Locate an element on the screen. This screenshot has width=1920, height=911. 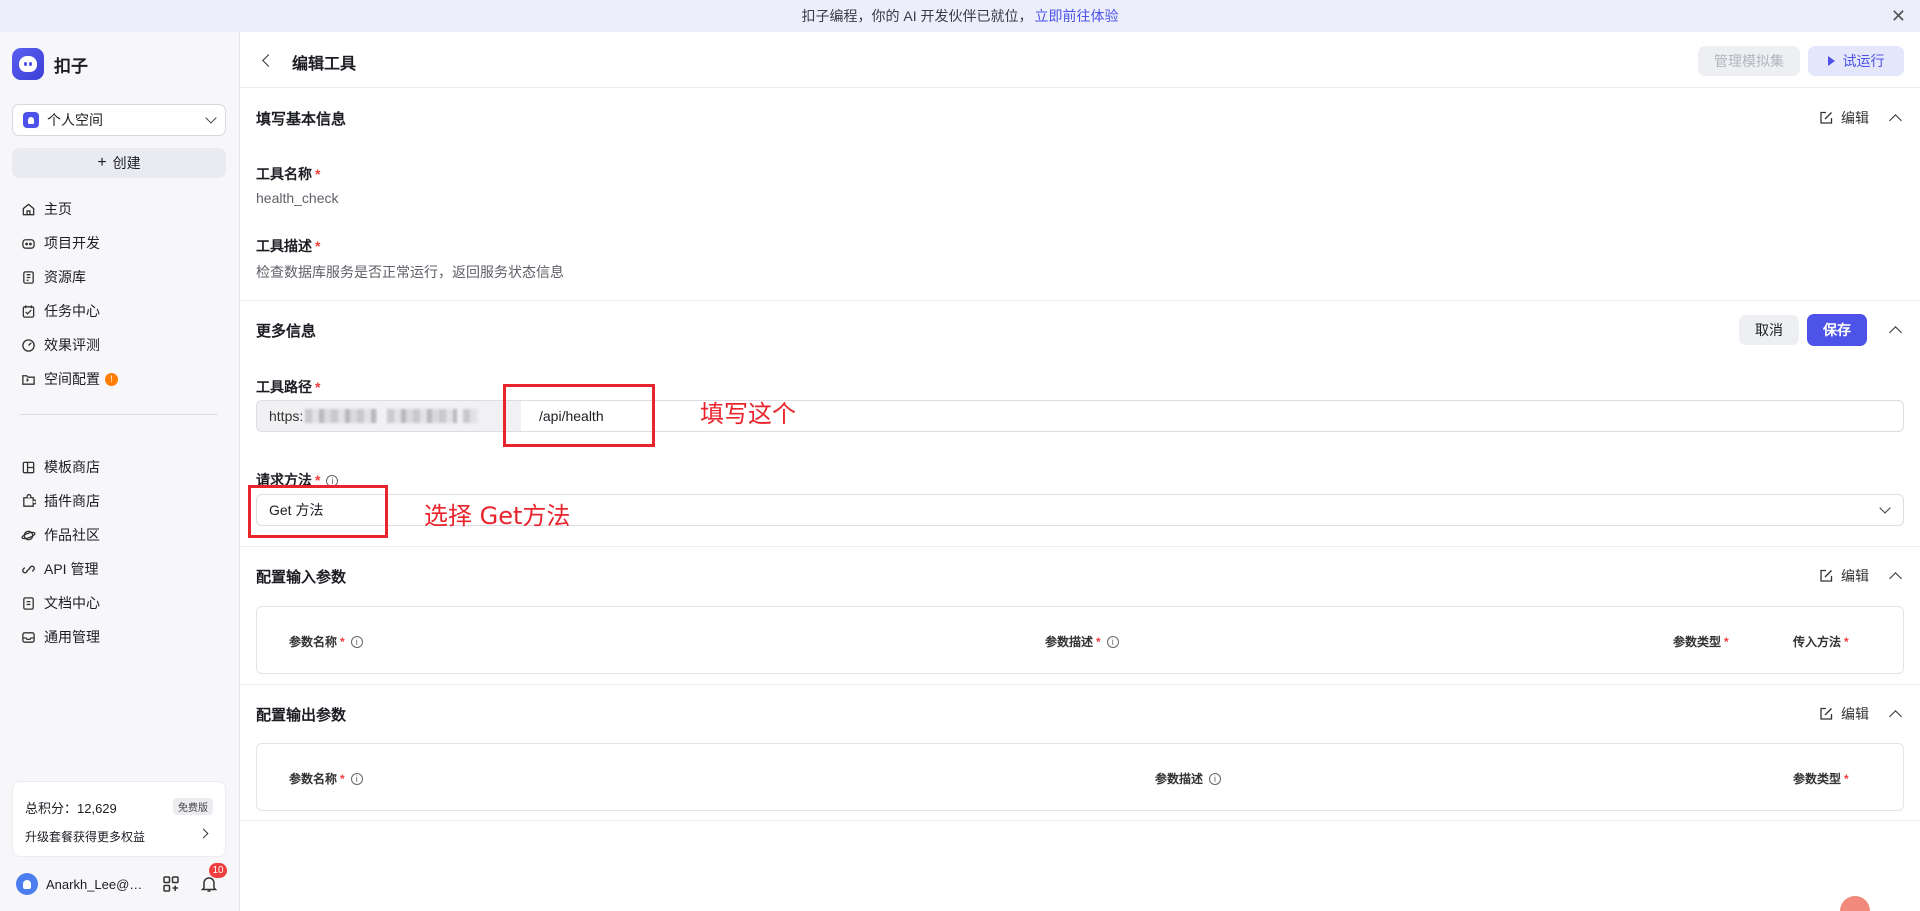
trial-run-button: 试运行 is located at coordinates (1856, 61).